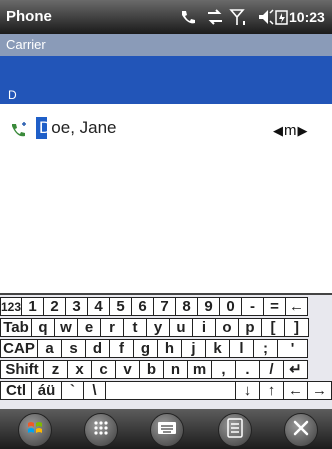 The height and width of the screenshot is (449, 332). Describe the element at coordinates (166, 17) in the screenshot. I see `title-bar: Phone 10:23` at that location.